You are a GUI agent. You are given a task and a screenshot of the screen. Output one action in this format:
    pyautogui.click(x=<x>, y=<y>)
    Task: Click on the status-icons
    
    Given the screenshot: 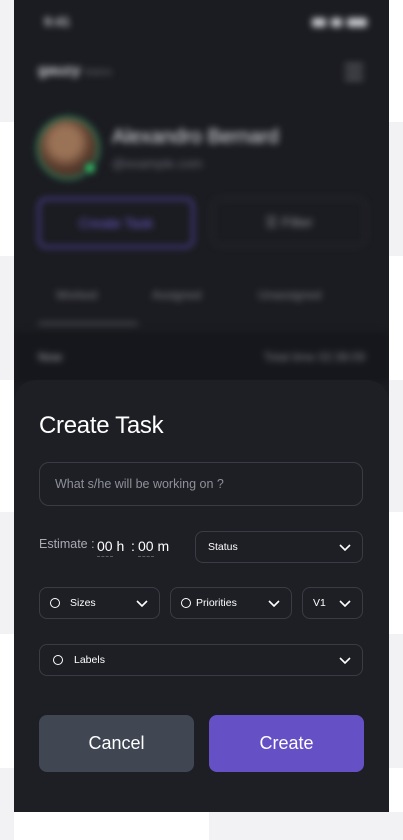 What is the action you would take?
    pyautogui.click(x=339, y=22)
    